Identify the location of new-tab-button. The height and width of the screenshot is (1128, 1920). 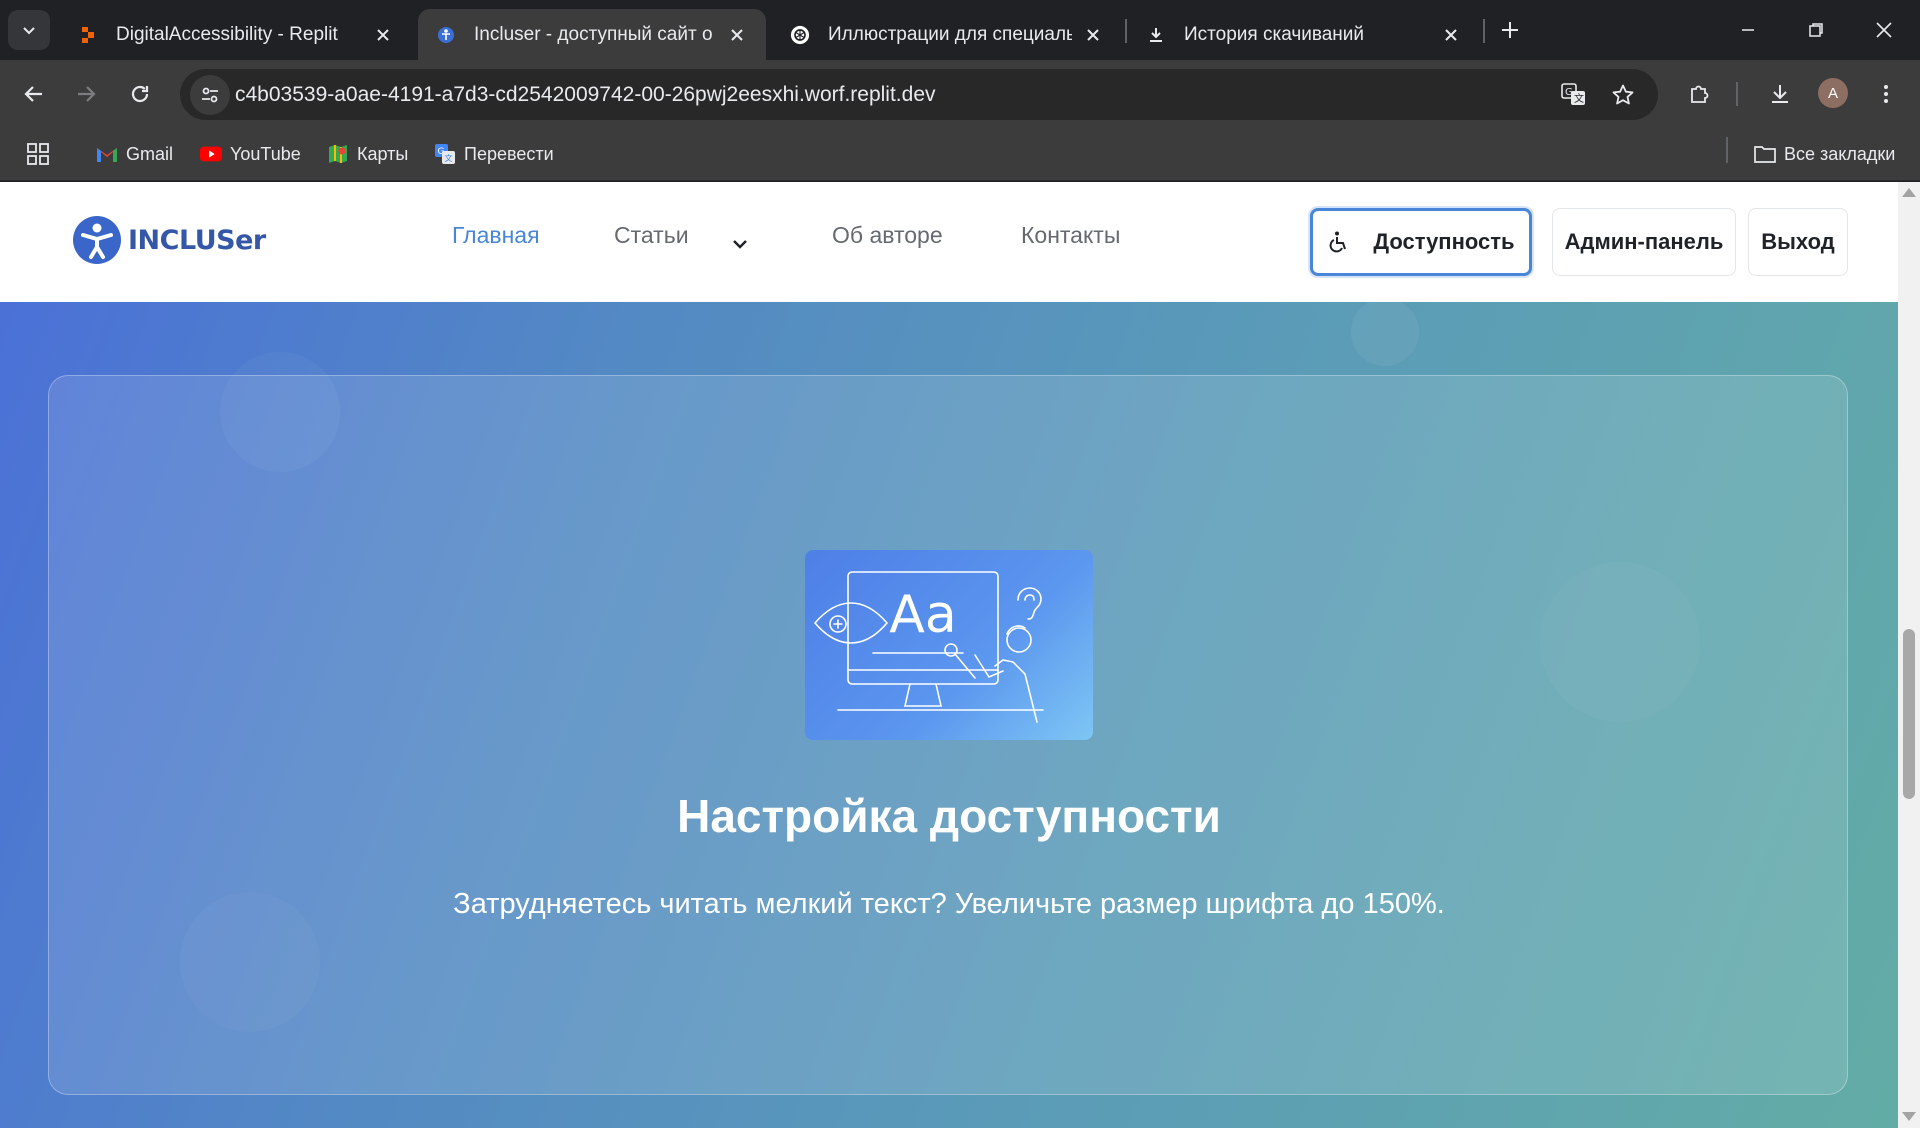
(1510, 30).